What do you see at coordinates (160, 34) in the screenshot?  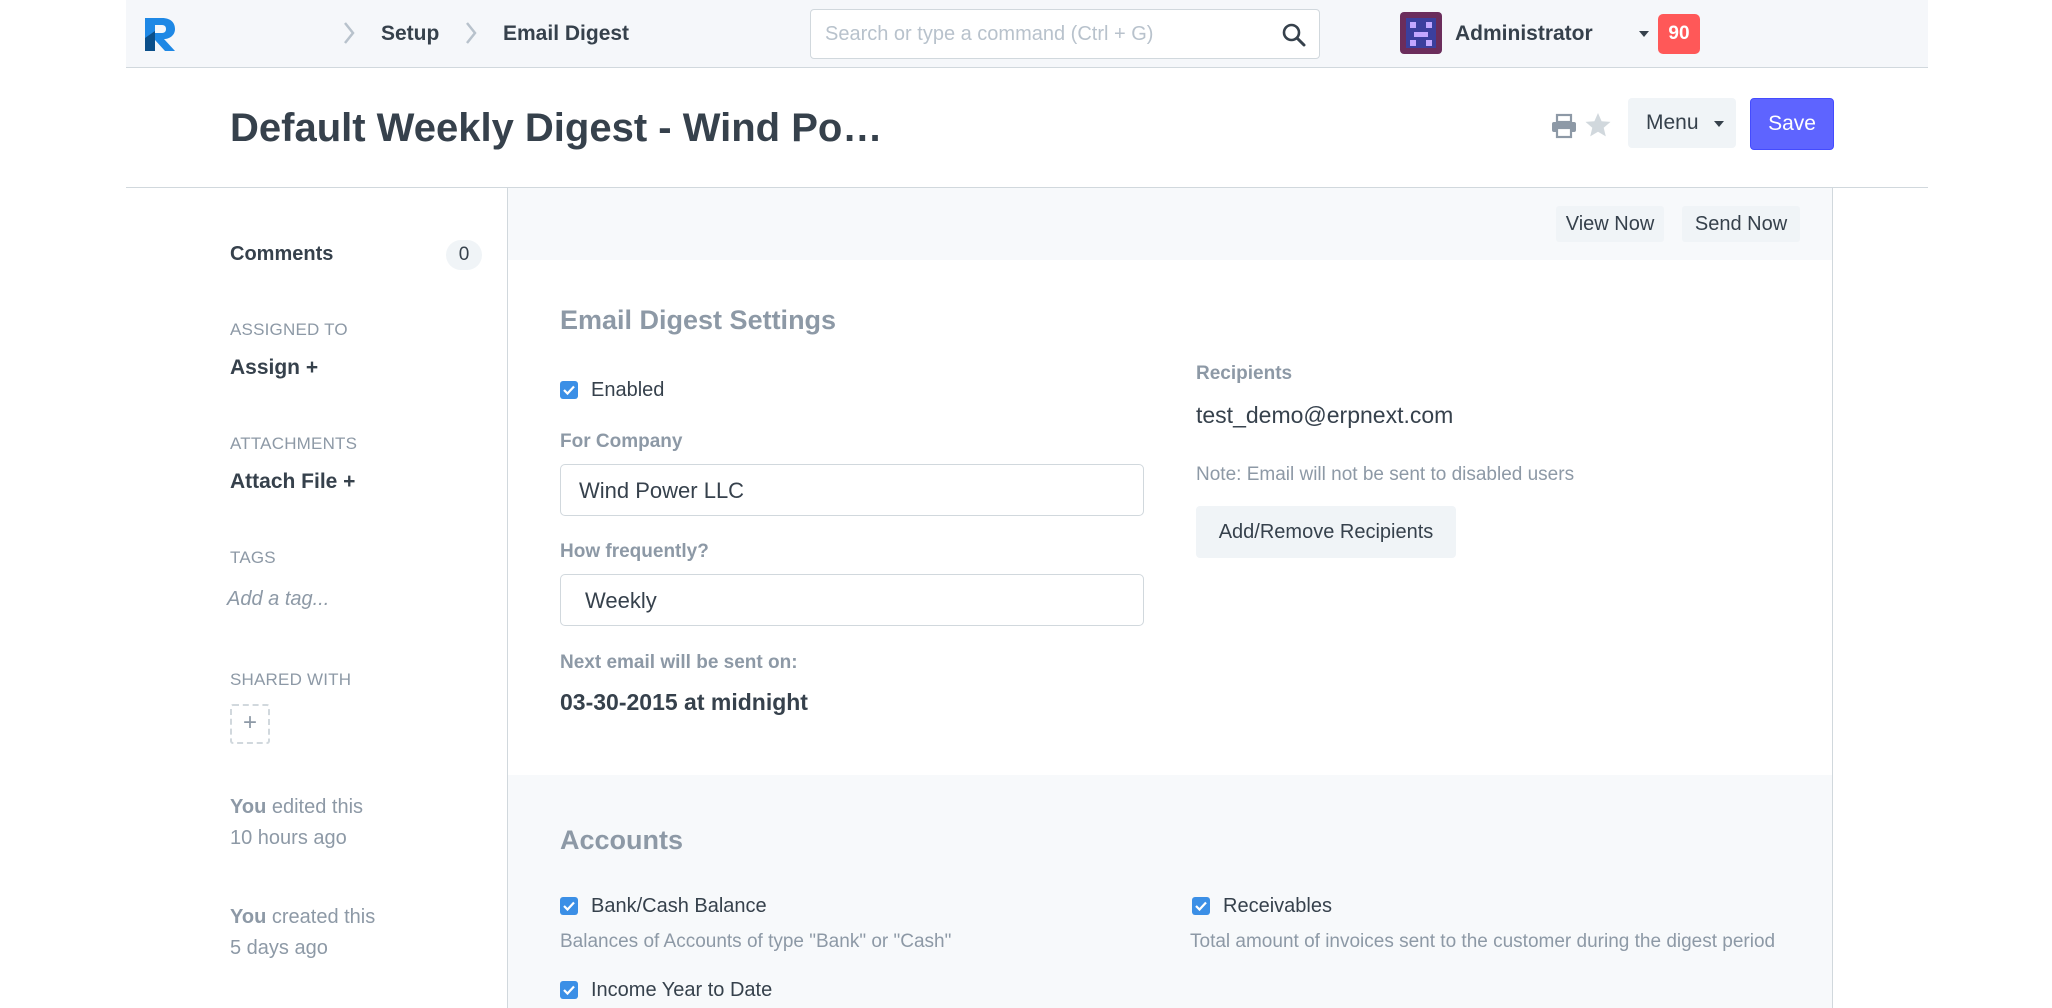 I see `app-logo-icon` at bounding box center [160, 34].